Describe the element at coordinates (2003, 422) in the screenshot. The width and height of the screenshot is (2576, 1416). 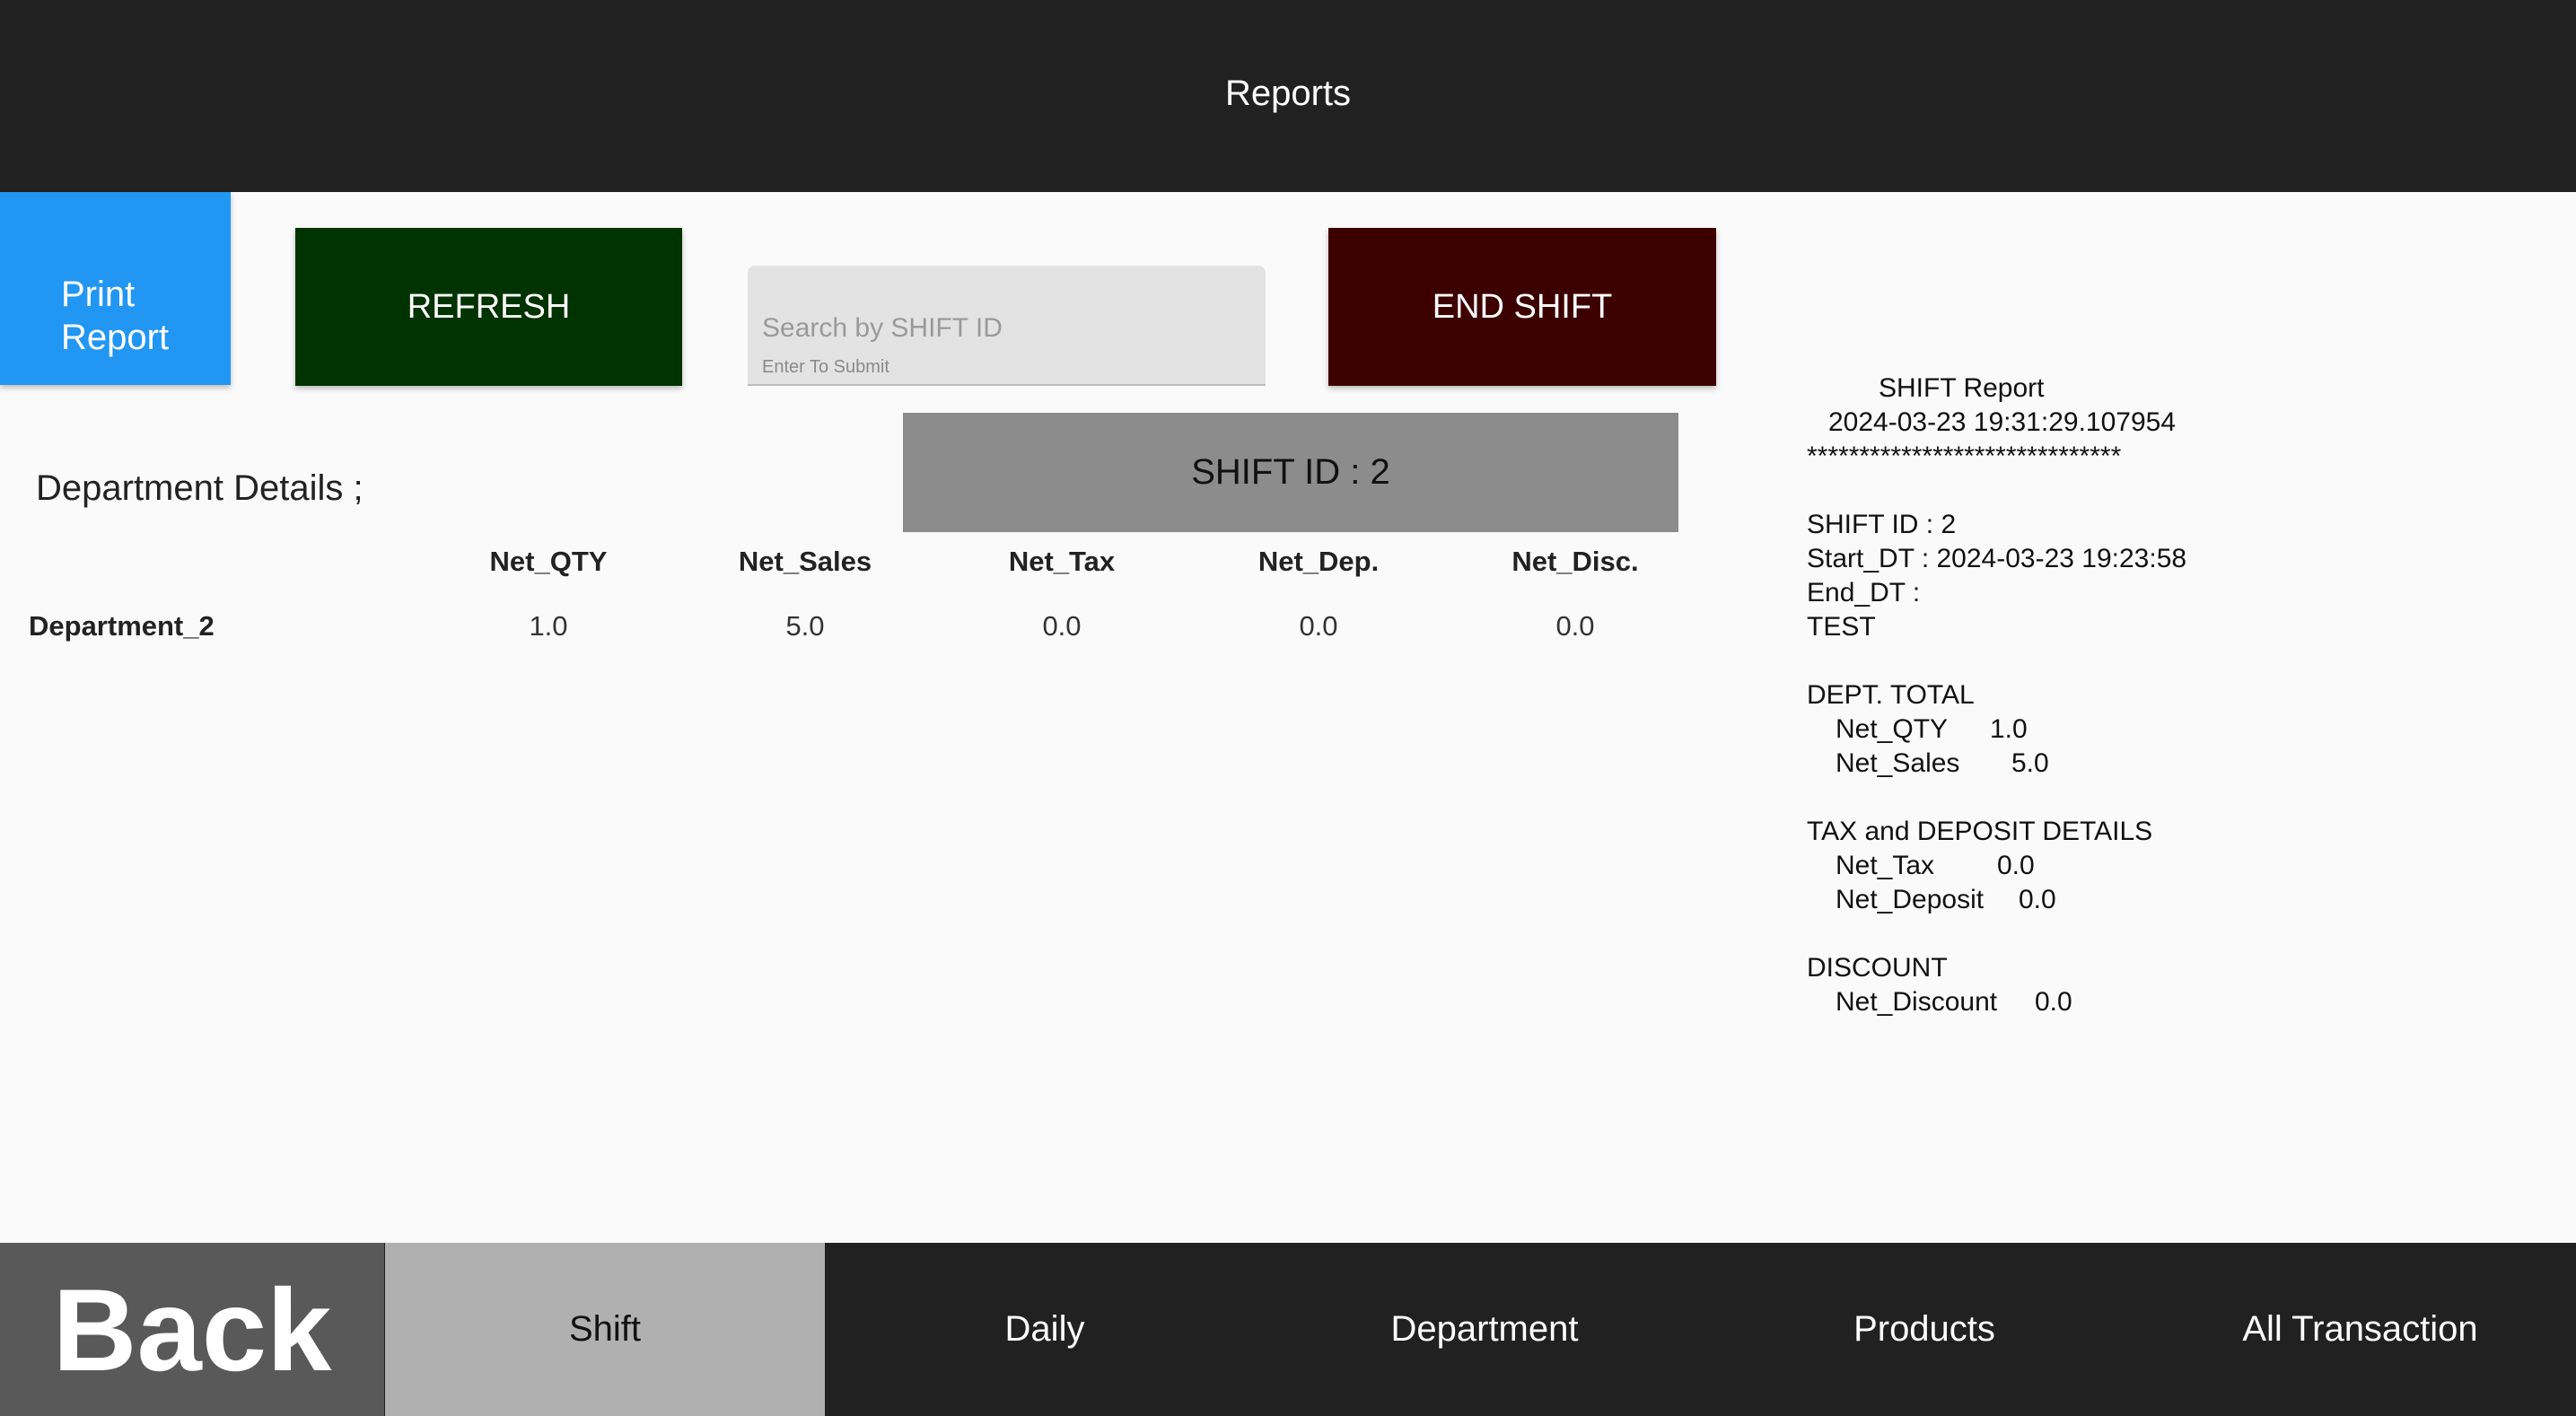
I see `report-timestamp: 2024-03-23 19:31:29.107954` at that location.